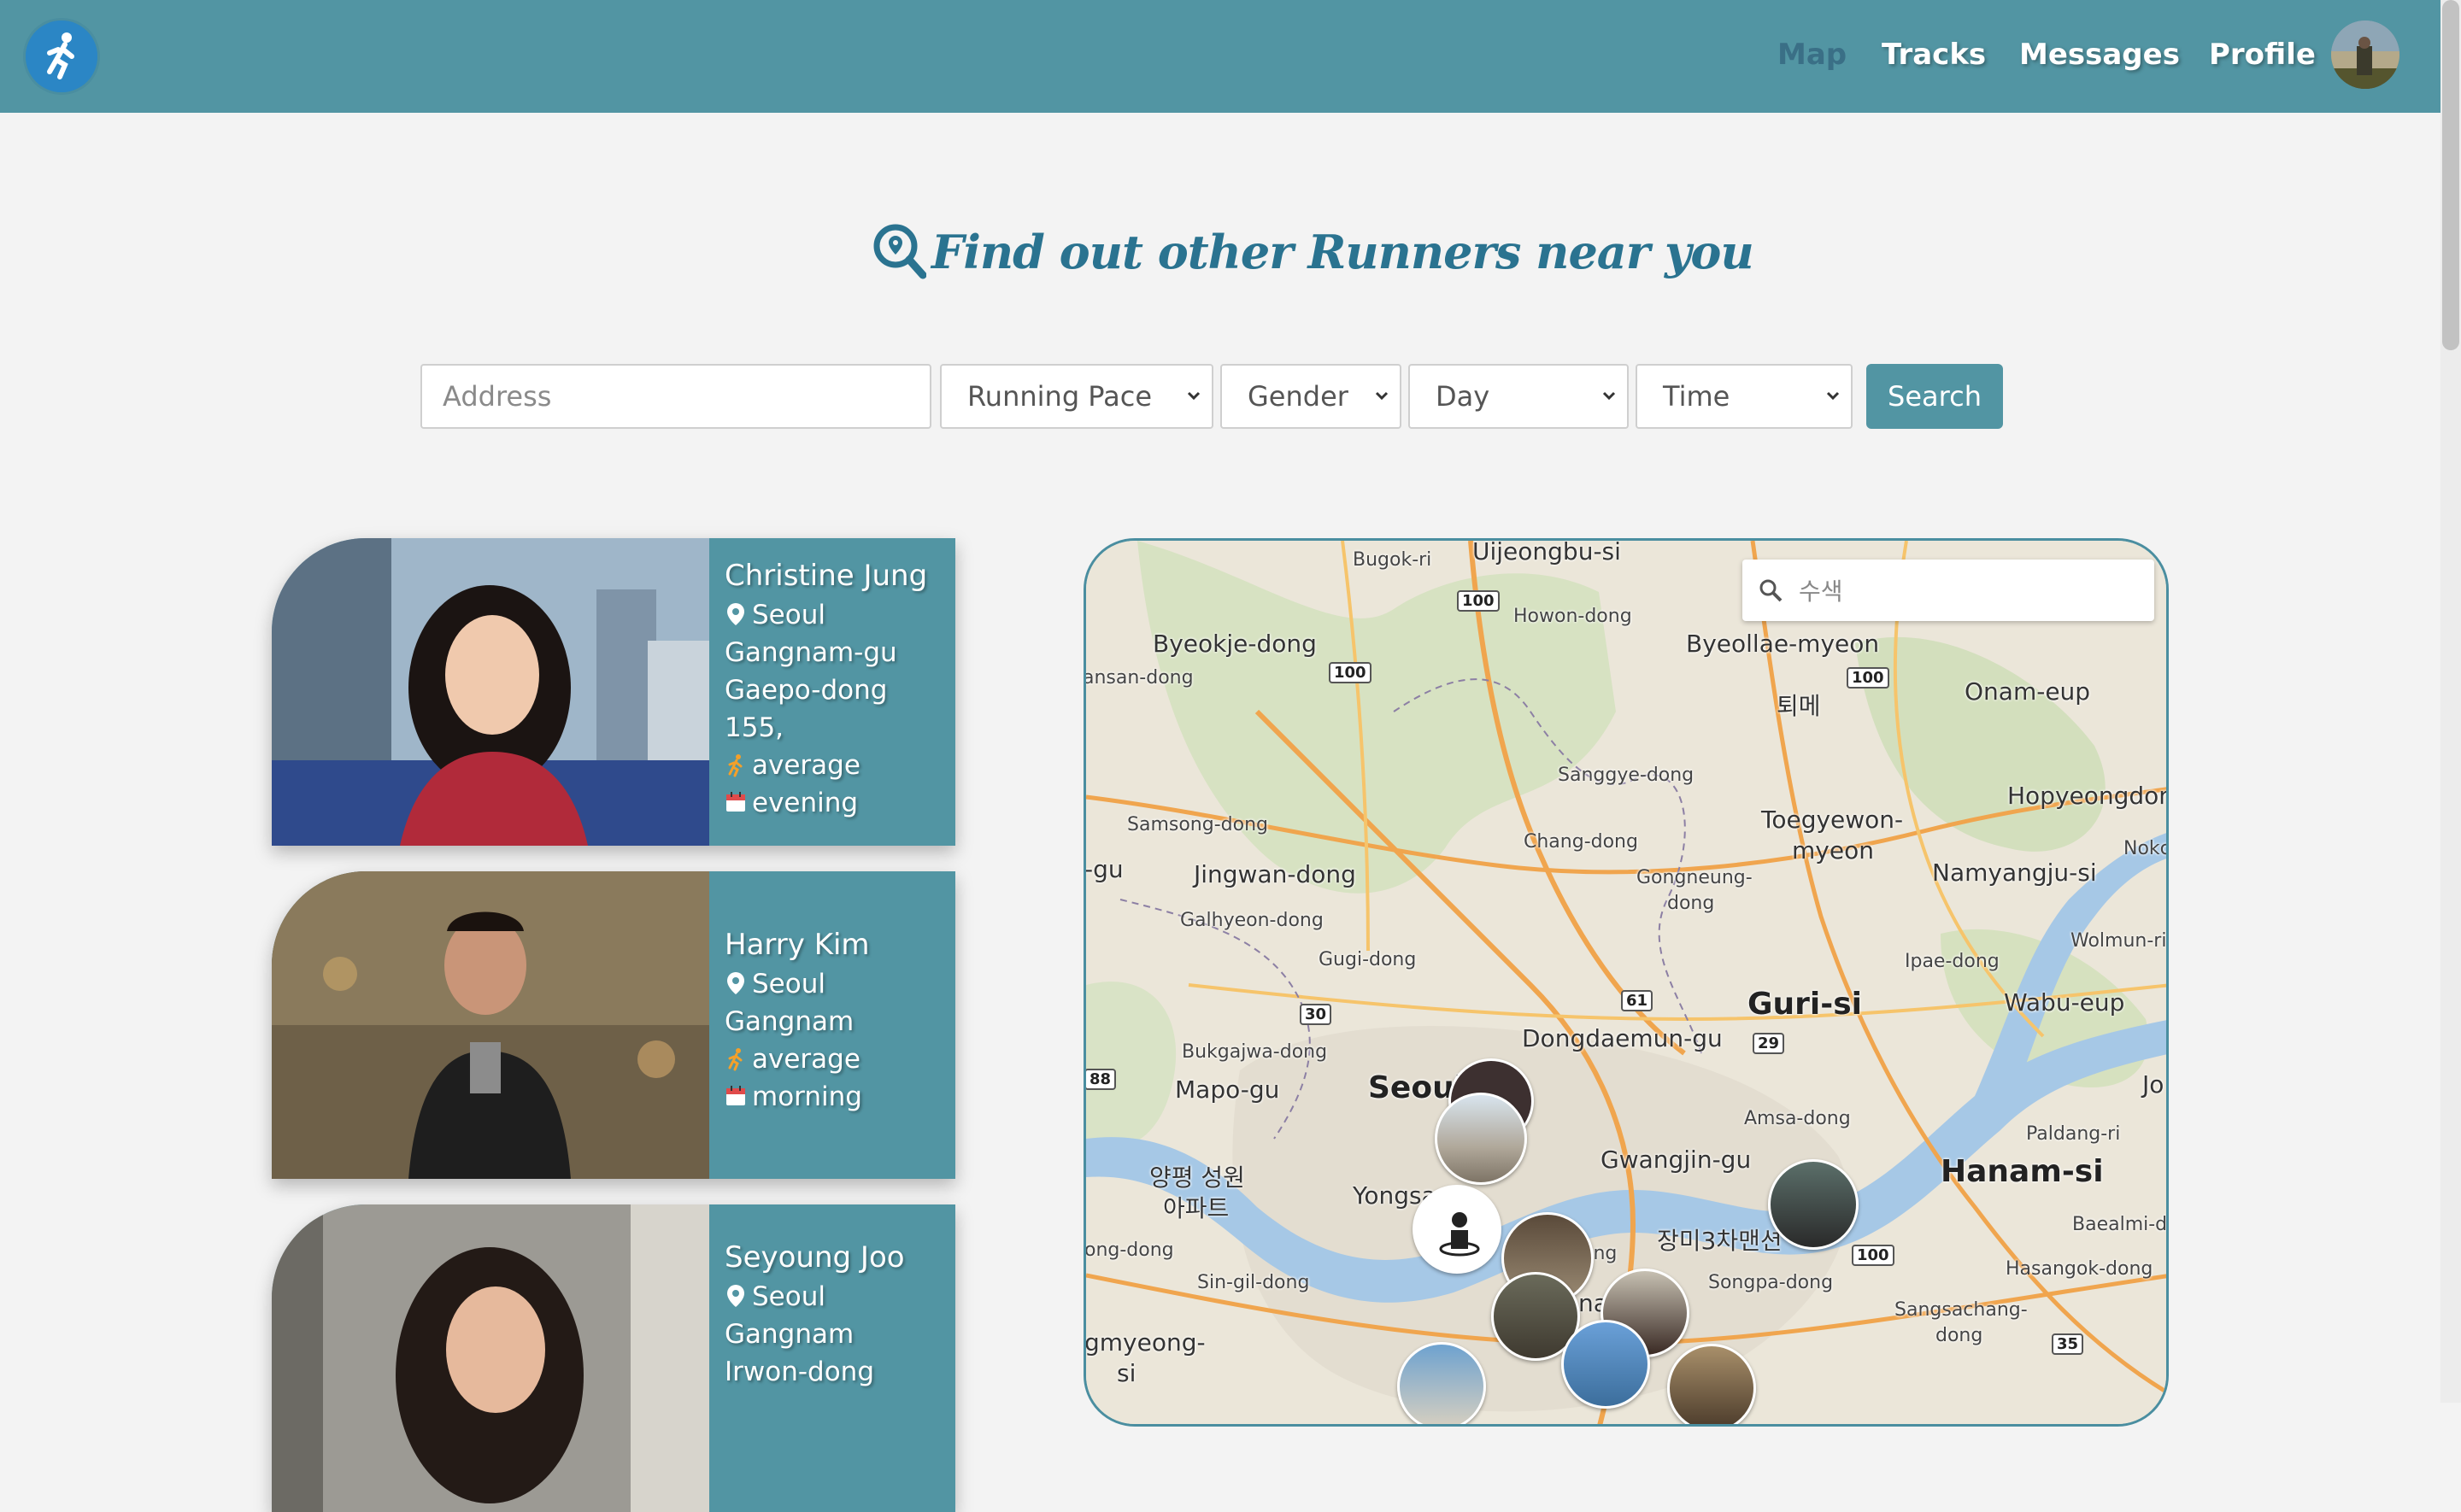 Image resolution: width=2461 pixels, height=1512 pixels. What do you see at coordinates (1769, 1043) in the screenshot?
I see `road-number-badge: 29` at bounding box center [1769, 1043].